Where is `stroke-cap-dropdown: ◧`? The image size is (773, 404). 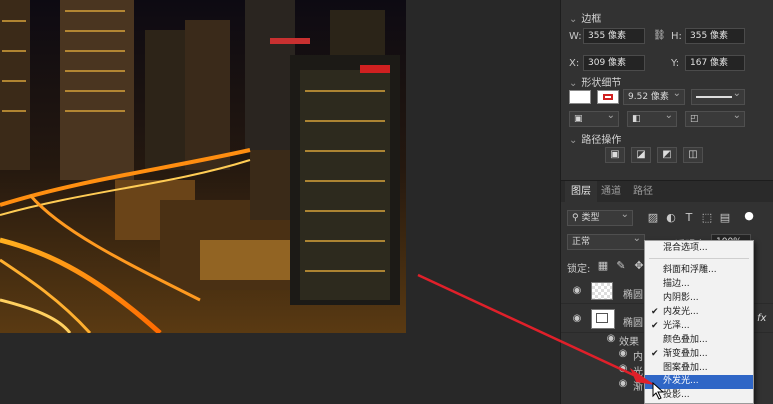 stroke-cap-dropdown: ◧ is located at coordinates (652, 118).